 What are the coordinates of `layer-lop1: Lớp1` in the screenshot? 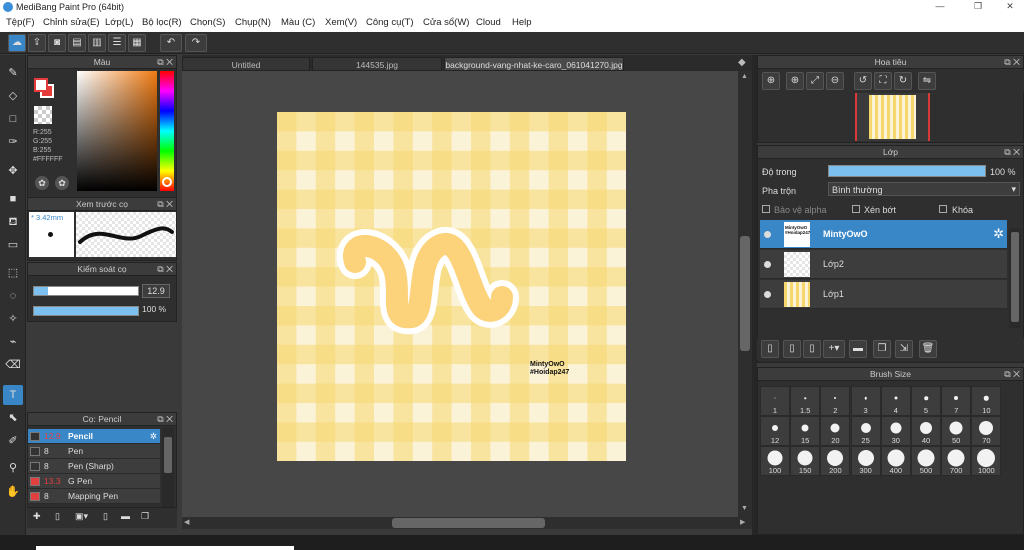 It's located at (883, 294).